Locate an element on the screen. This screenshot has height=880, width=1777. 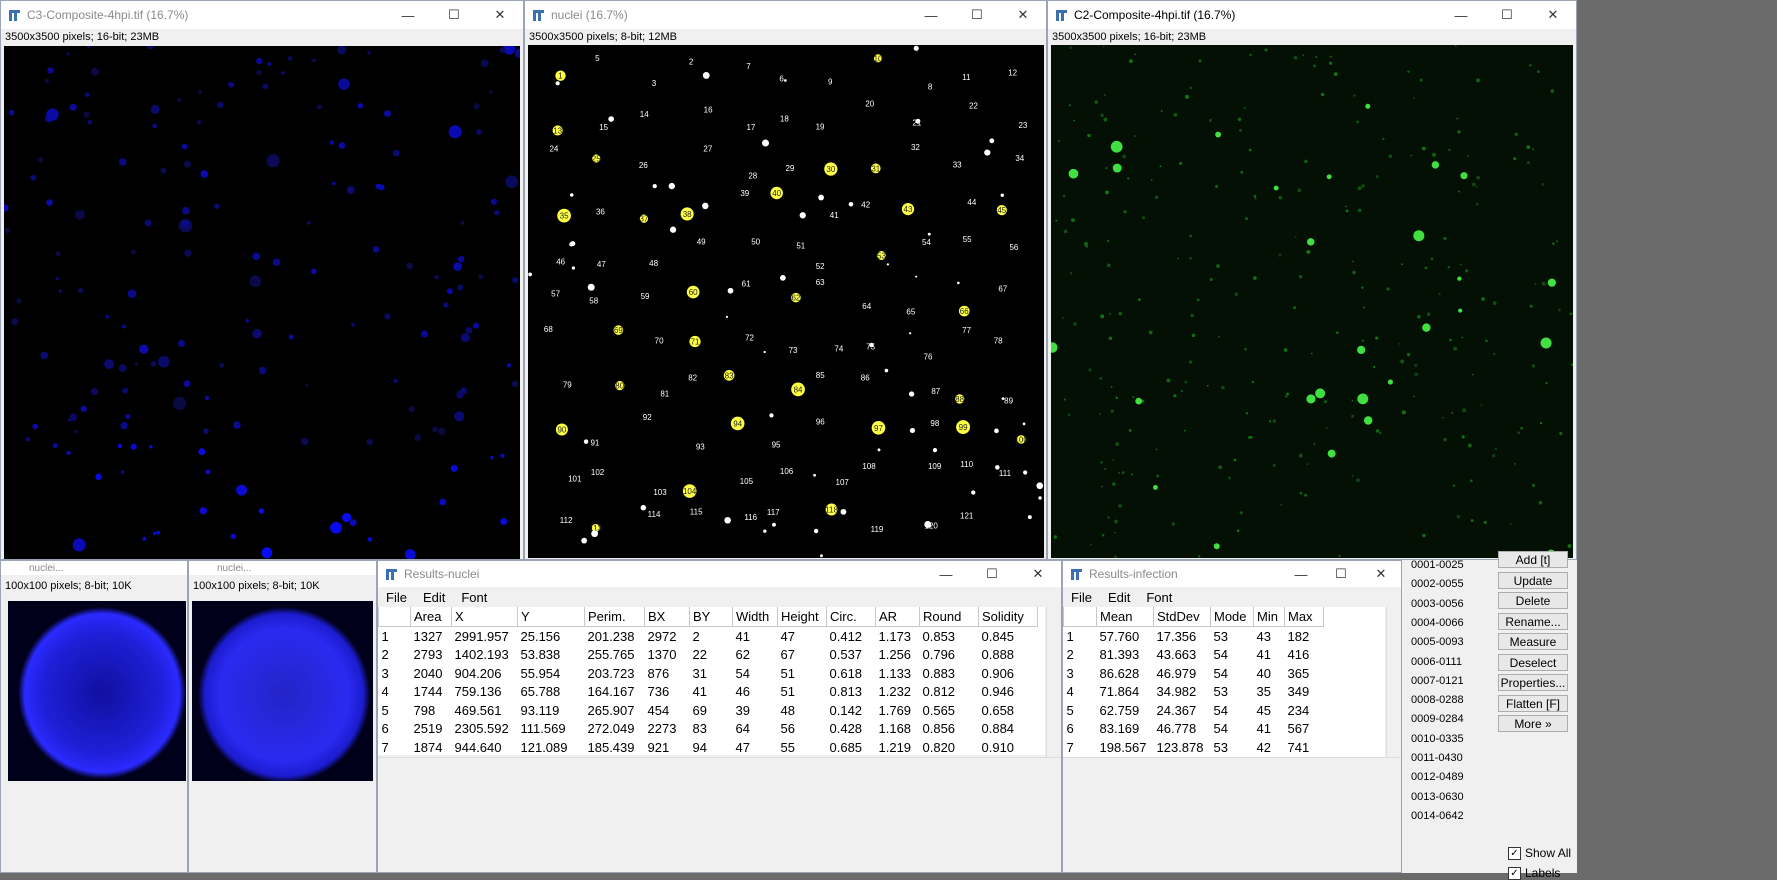
roi-list-item: 0013-0630 is located at coordinates (1449, 797).